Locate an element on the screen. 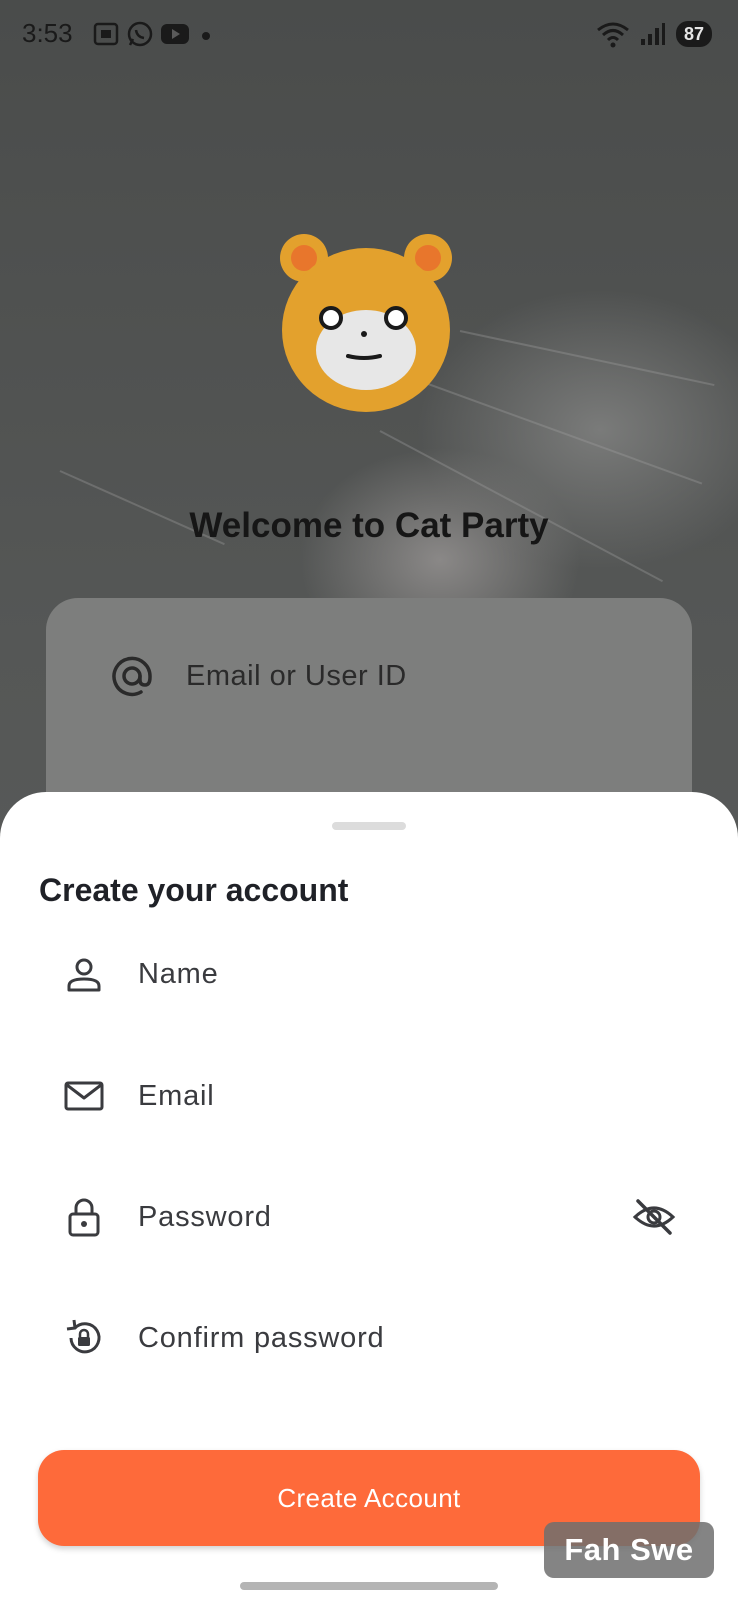  person-icon is located at coordinates (84, 974).